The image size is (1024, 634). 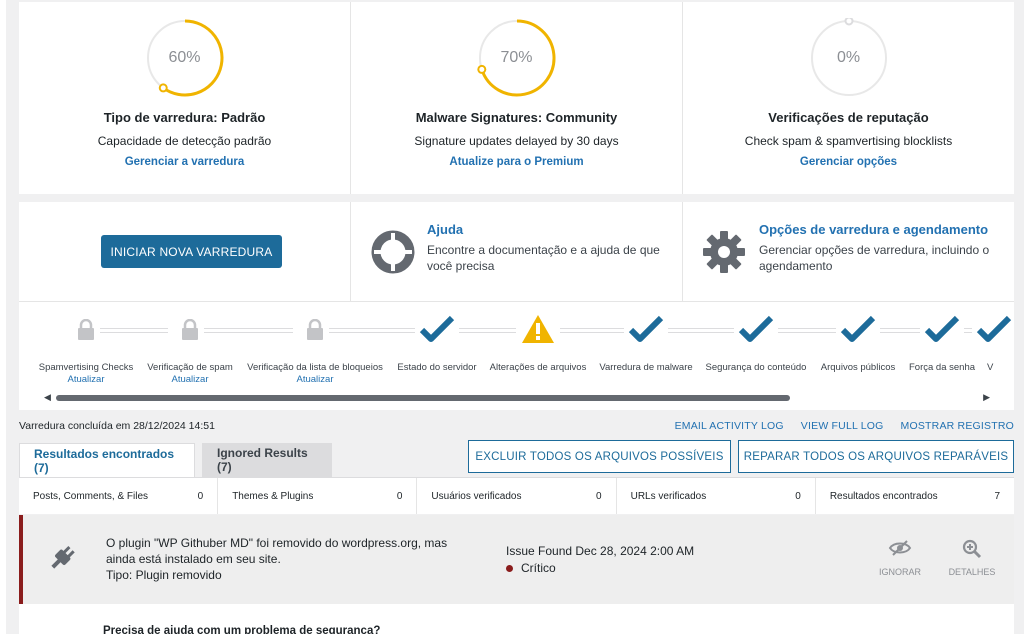 I want to click on step-label: V, so click(x=990, y=367).